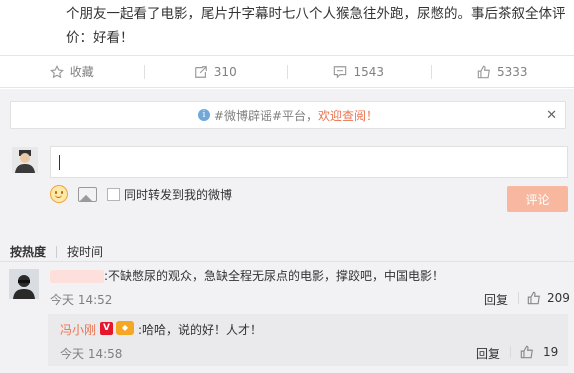 This screenshot has height=373, width=574. Describe the element at coordinates (91, 354) in the screenshot. I see `reply-time: 今天 14:58` at that location.